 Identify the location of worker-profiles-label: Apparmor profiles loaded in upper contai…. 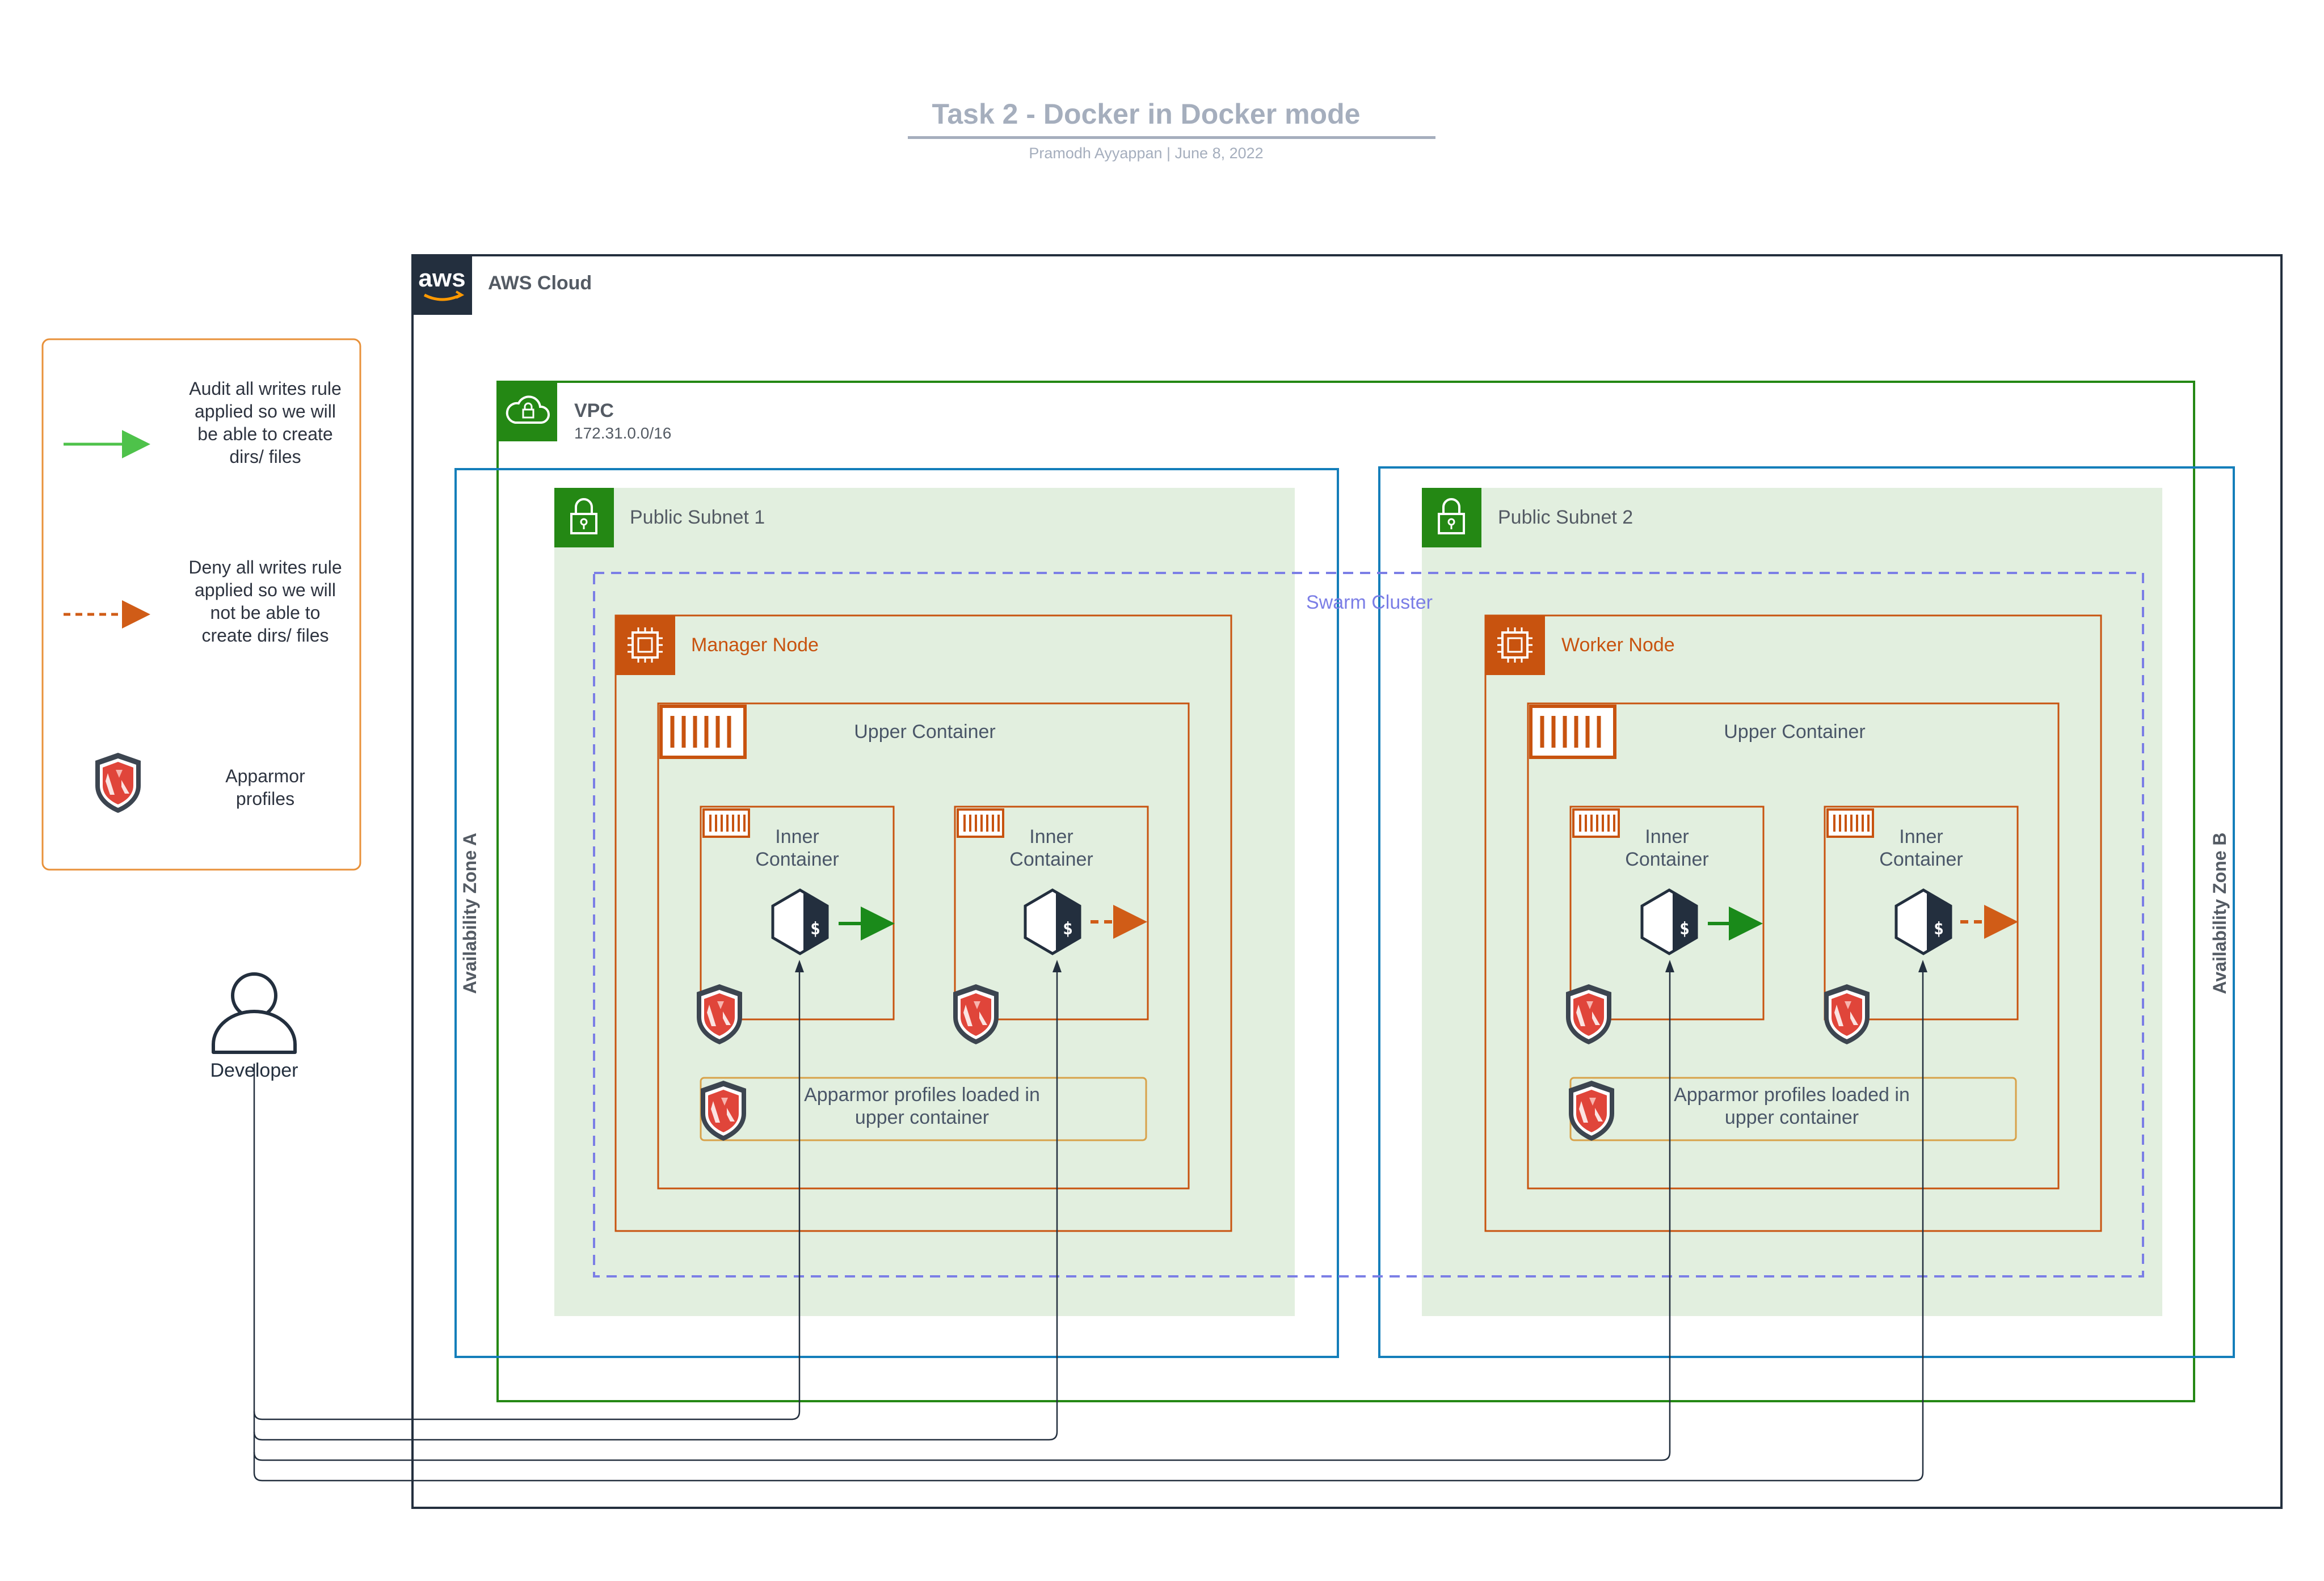
(1792, 1106).